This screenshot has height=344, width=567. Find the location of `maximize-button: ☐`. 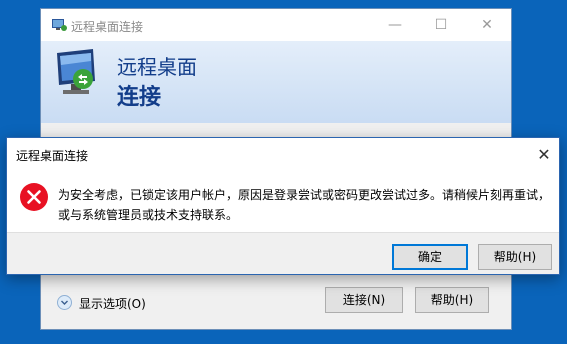

maximize-button: ☐ is located at coordinates (441, 25).